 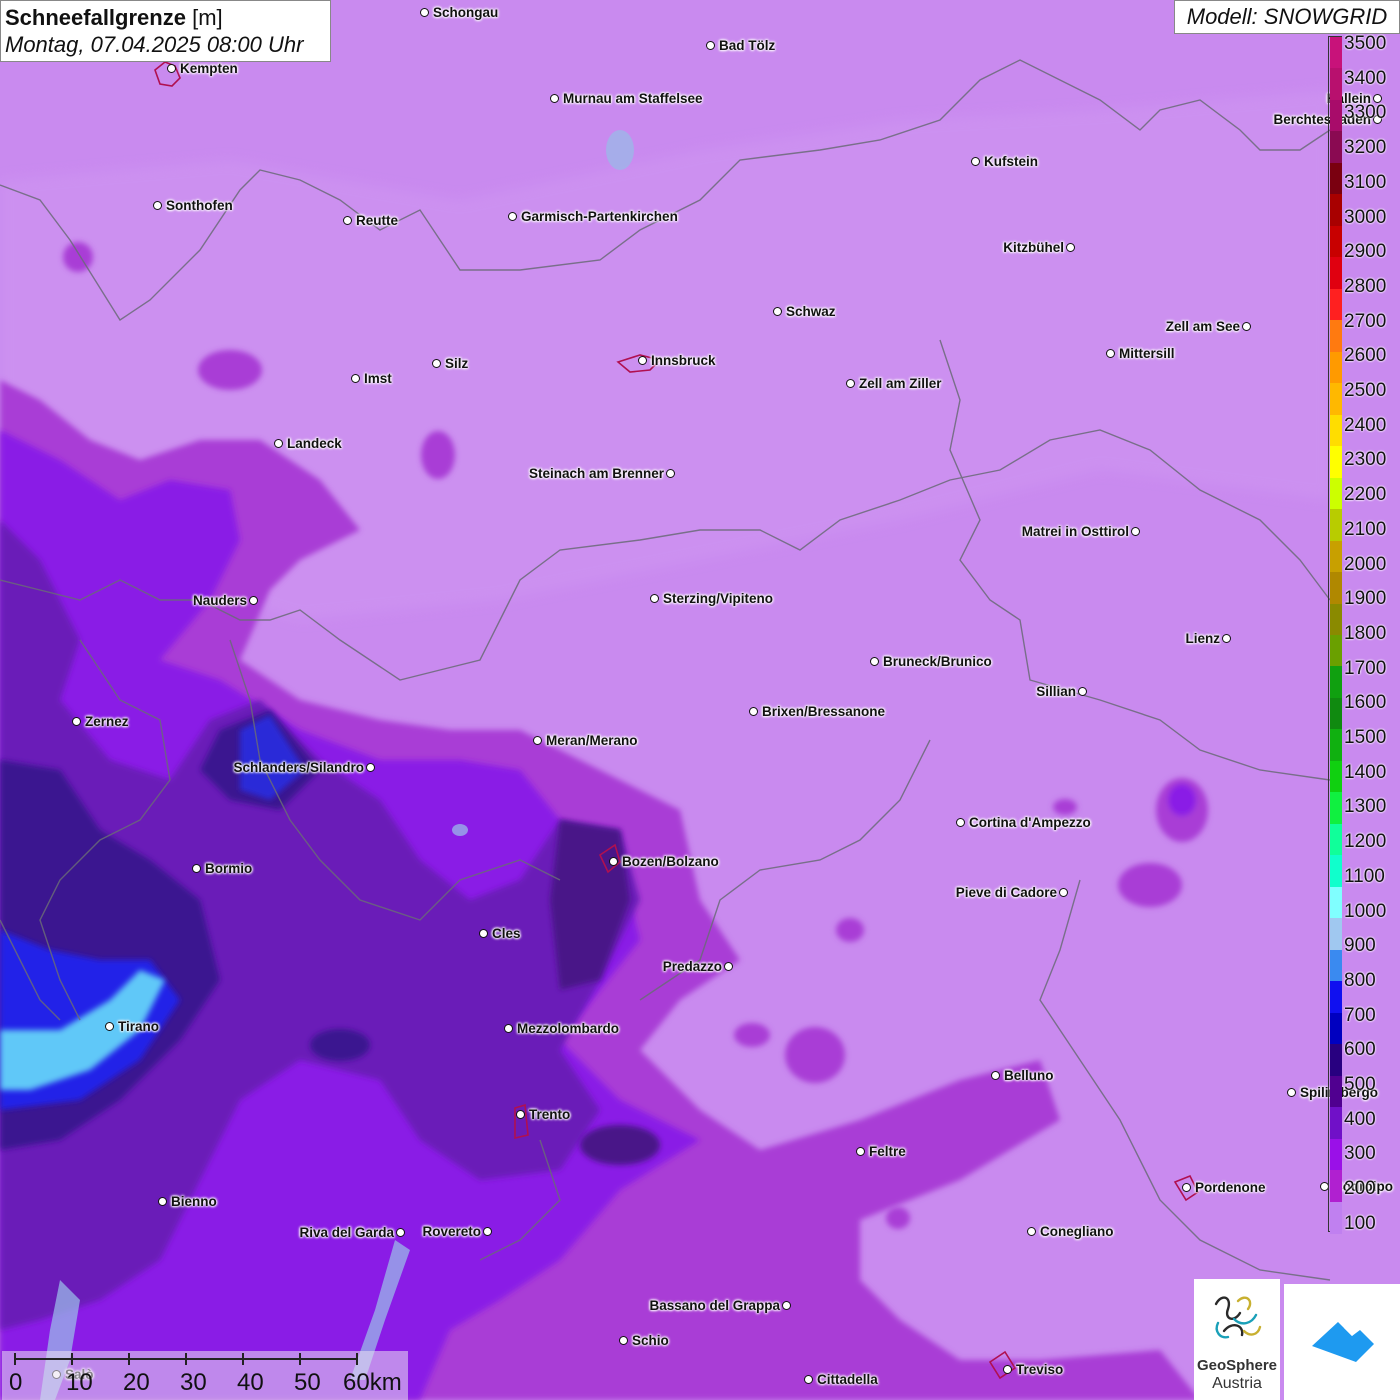 What do you see at coordinates (592, 740) in the screenshot?
I see `city-label: Meran/Merano` at bounding box center [592, 740].